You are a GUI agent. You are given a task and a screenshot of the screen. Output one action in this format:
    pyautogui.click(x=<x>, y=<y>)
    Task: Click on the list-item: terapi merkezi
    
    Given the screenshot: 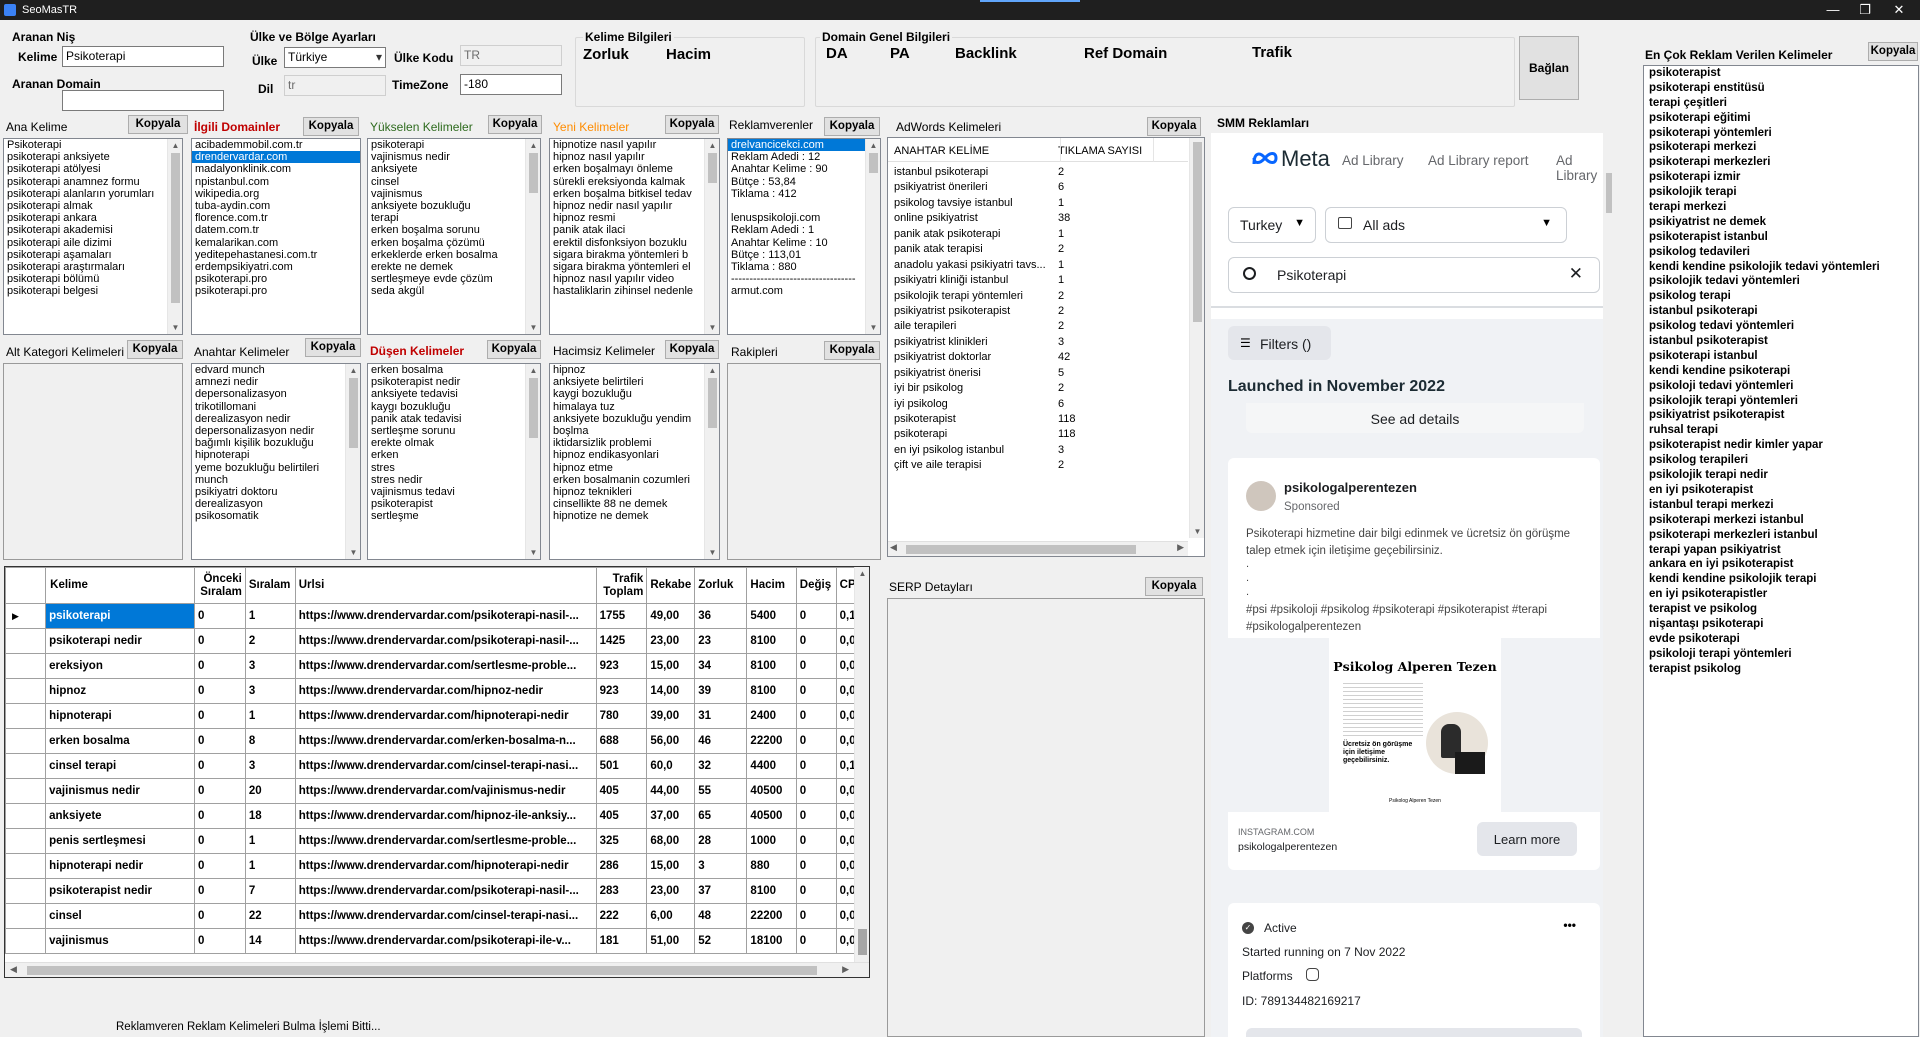 What is the action you would take?
    pyautogui.click(x=1781, y=207)
    